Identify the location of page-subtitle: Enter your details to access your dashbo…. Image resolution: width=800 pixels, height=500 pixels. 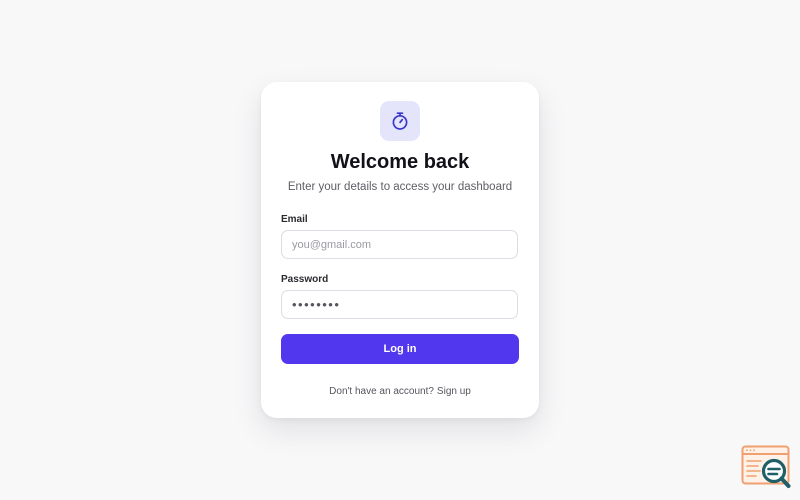
(400, 187).